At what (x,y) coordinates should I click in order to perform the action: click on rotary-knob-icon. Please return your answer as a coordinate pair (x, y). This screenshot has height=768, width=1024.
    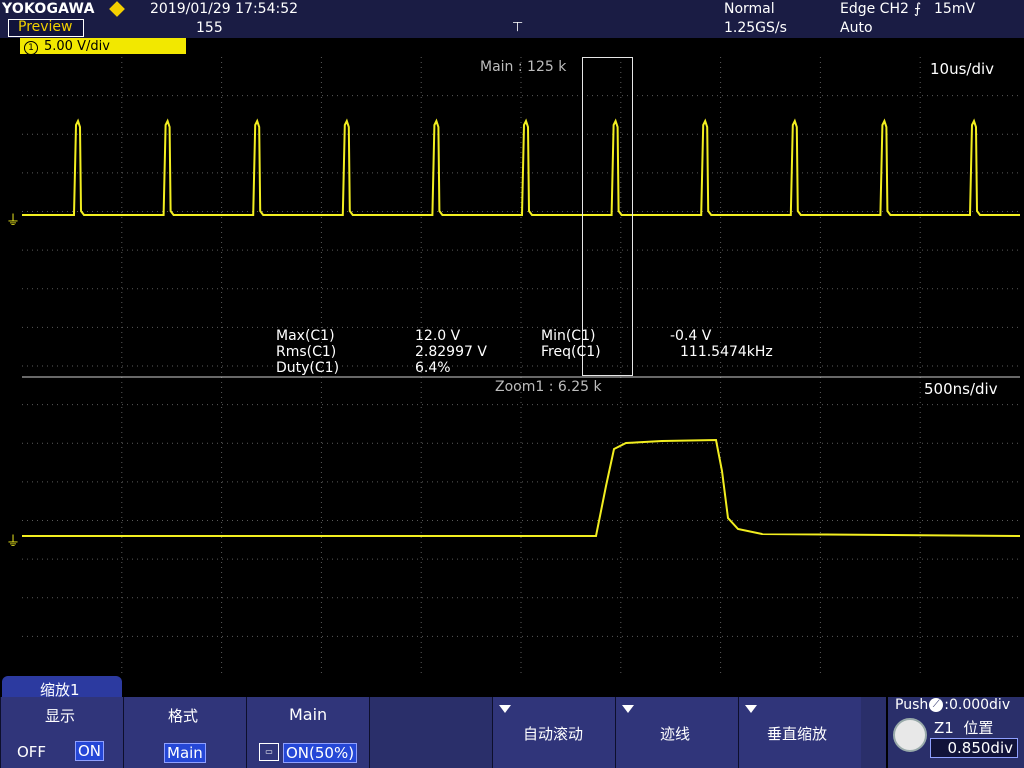
    Looking at the image, I should click on (910, 735).